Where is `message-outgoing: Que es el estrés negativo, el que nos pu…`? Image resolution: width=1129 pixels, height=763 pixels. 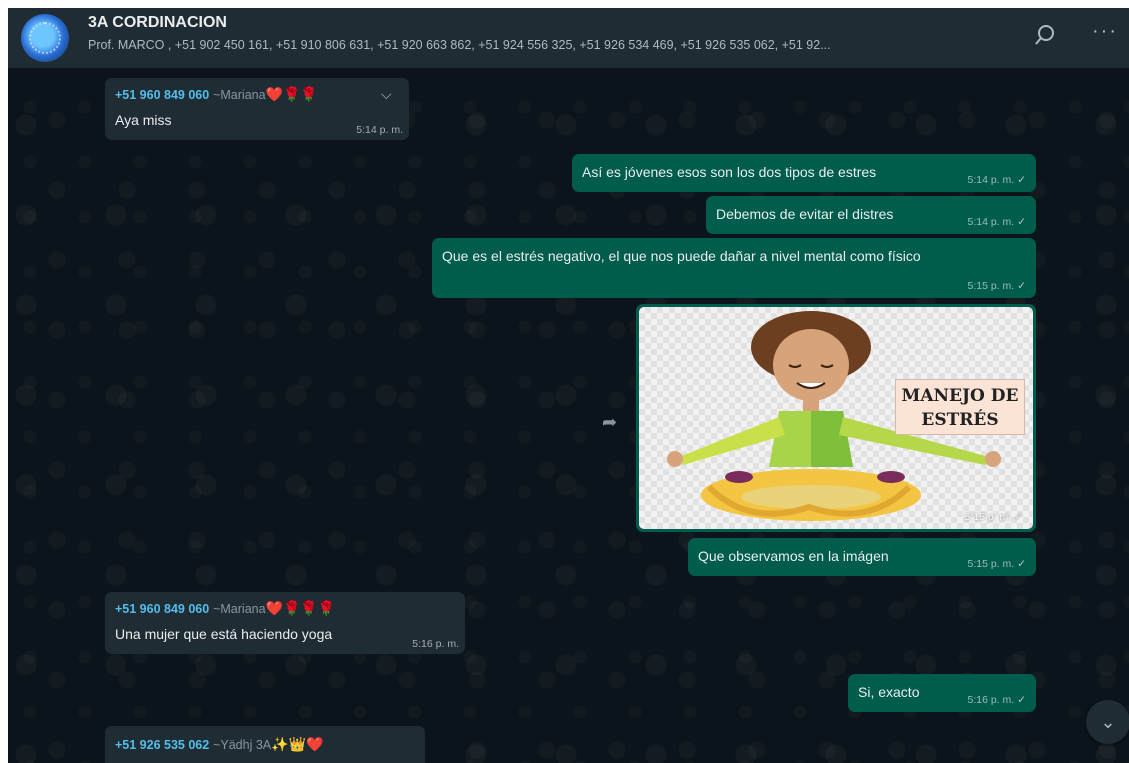
message-outgoing: Que es el estrés negativo, el que nos pu… is located at coordinates (734, 268).